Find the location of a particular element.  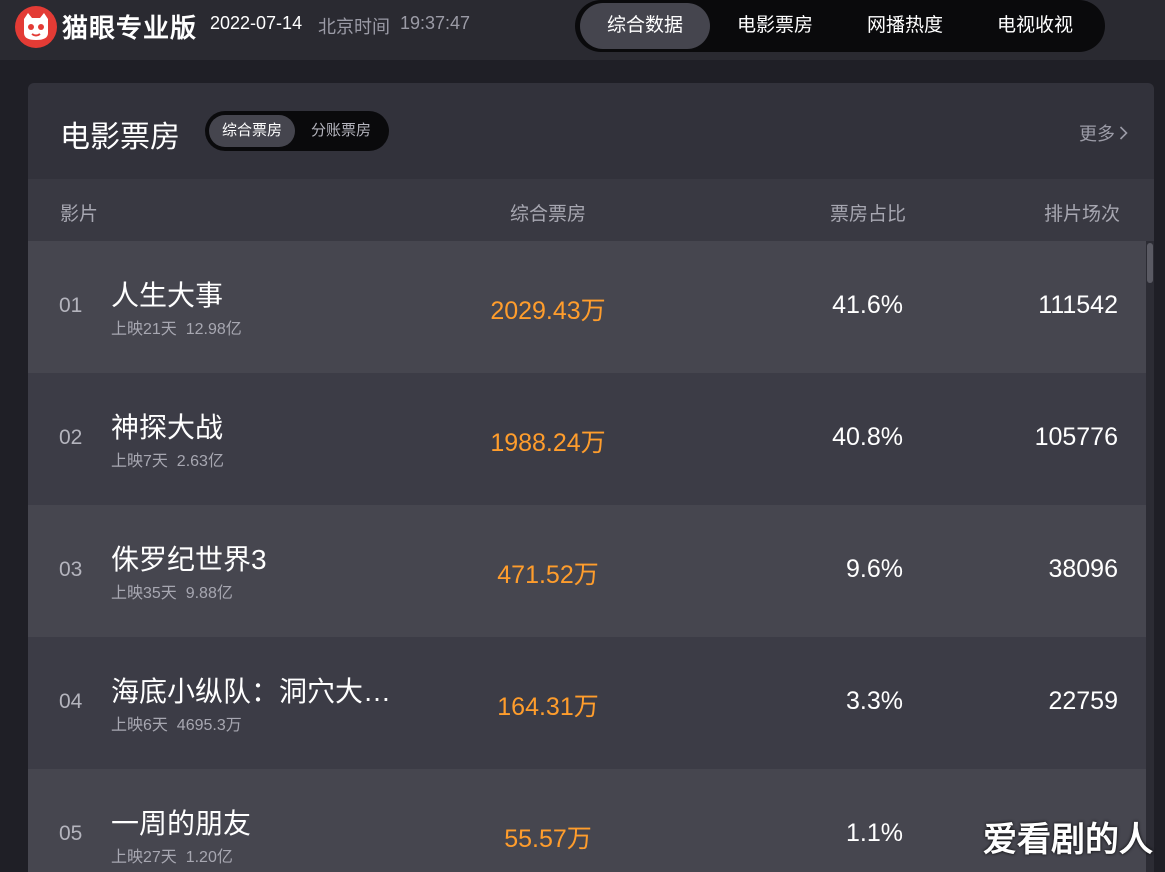

clock-label: 北京时间 is located at coordinates (354, 27).